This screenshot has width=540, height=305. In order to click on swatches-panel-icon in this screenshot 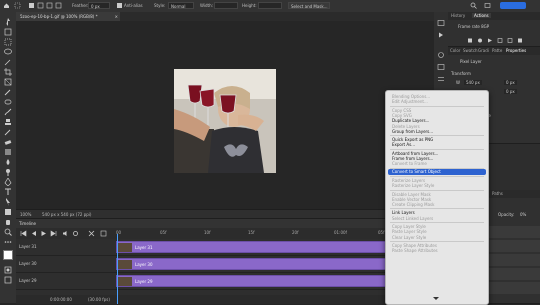, I will do `click(441, 67)`.